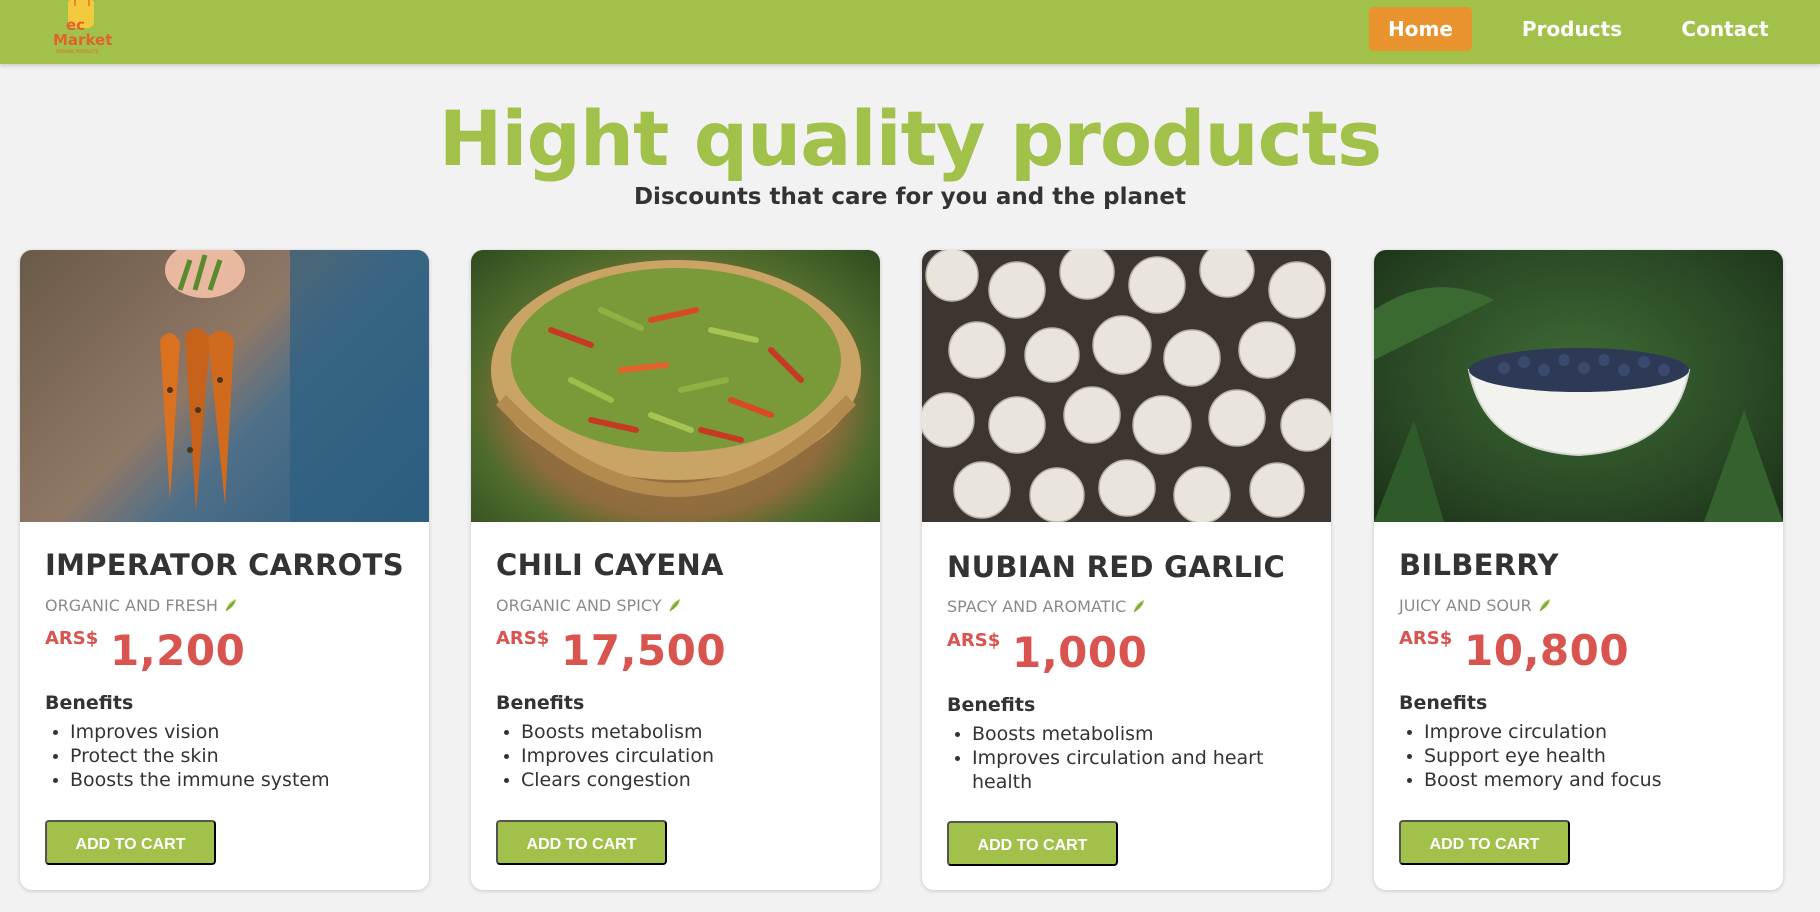 The image size is (1820, 912). What do you see at coordinates (178, 650) in the screenshot?
I see `price-value: 1,200` at bounding box center [178, 650].